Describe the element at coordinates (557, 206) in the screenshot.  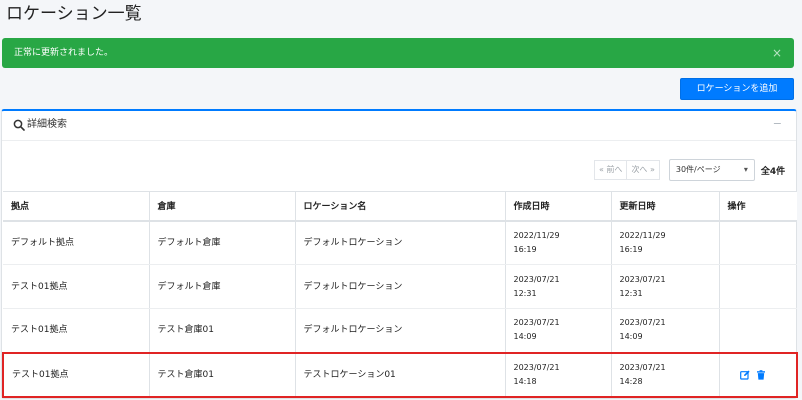
I see `column-header-created: 作成日時` at that location.